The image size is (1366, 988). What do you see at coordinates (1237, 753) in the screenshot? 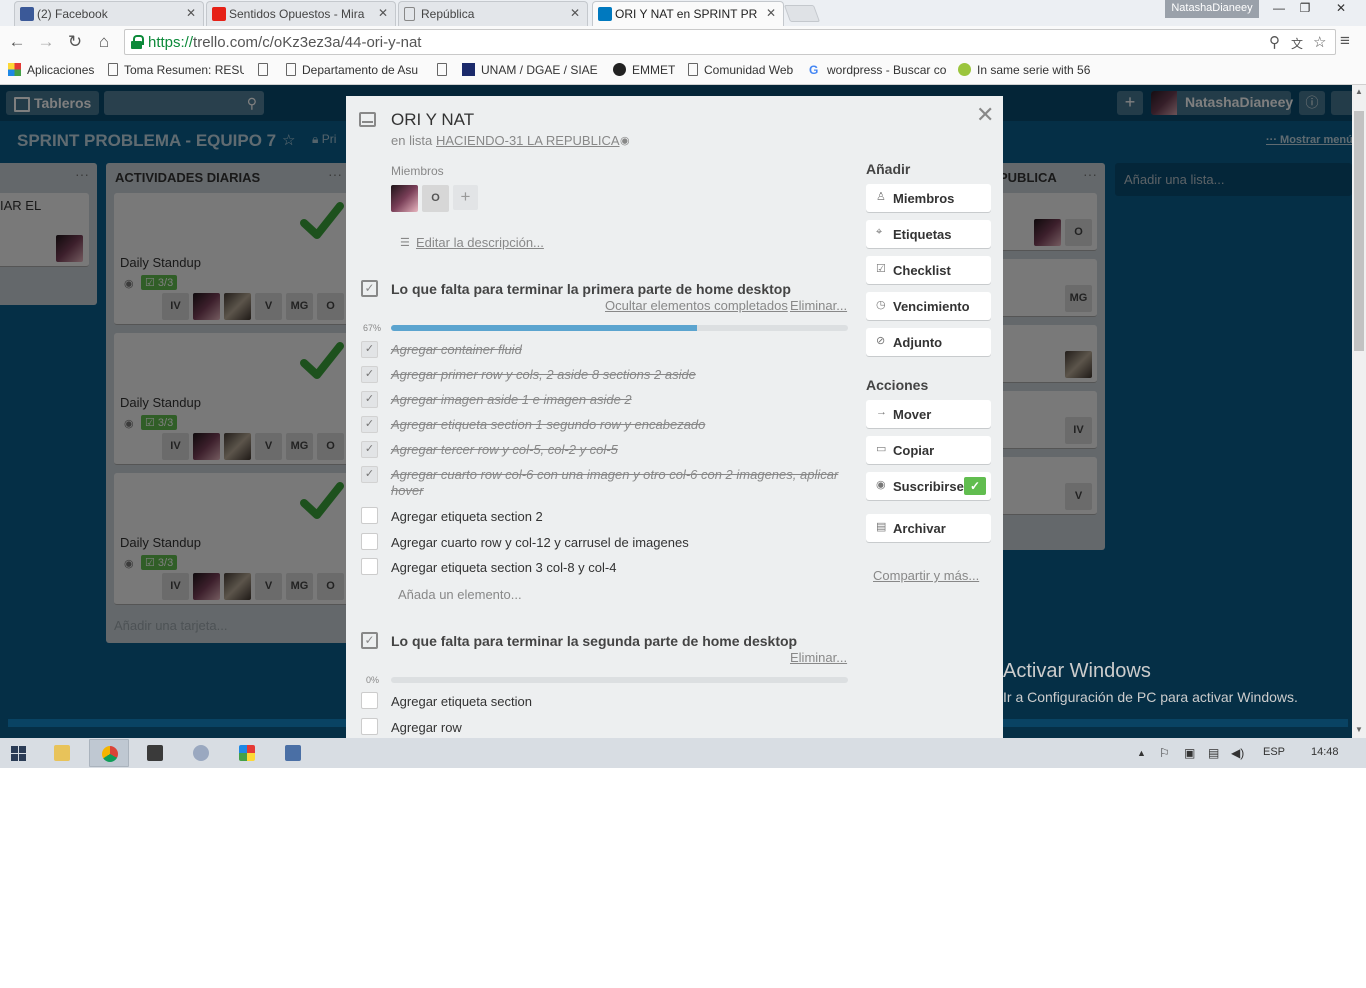
I see `volume-icon: ◀)` at bounding box center [1237, 753].